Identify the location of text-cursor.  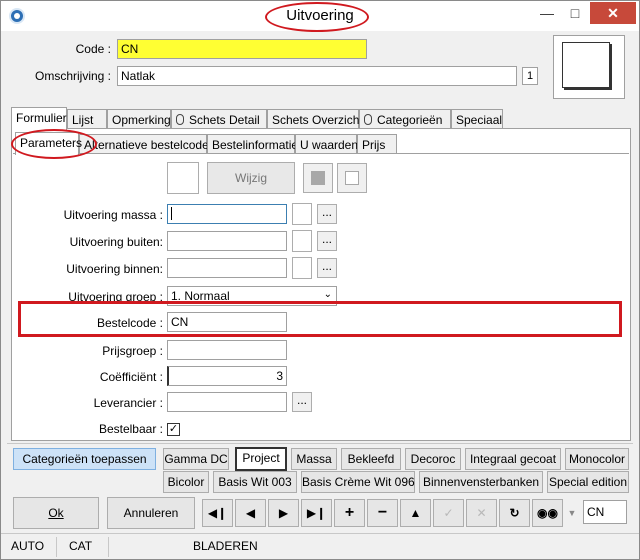
(171, 213).